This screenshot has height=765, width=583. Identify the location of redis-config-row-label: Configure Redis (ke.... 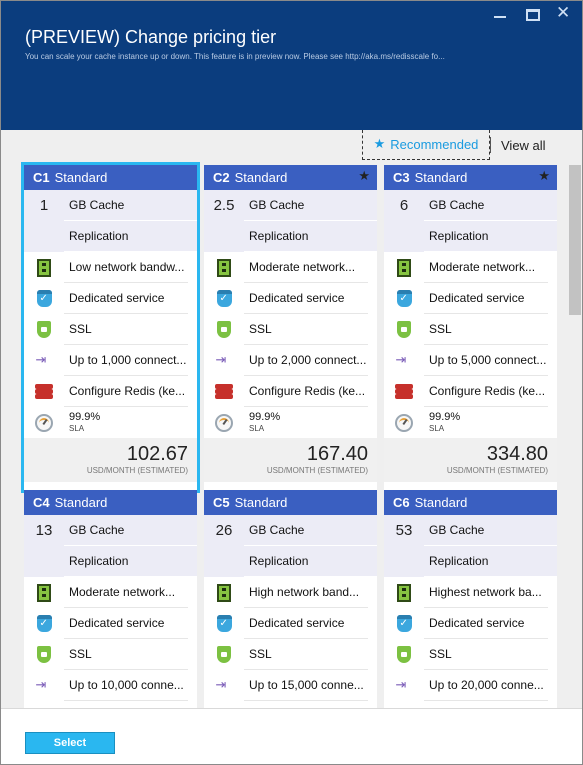
(306, 391).